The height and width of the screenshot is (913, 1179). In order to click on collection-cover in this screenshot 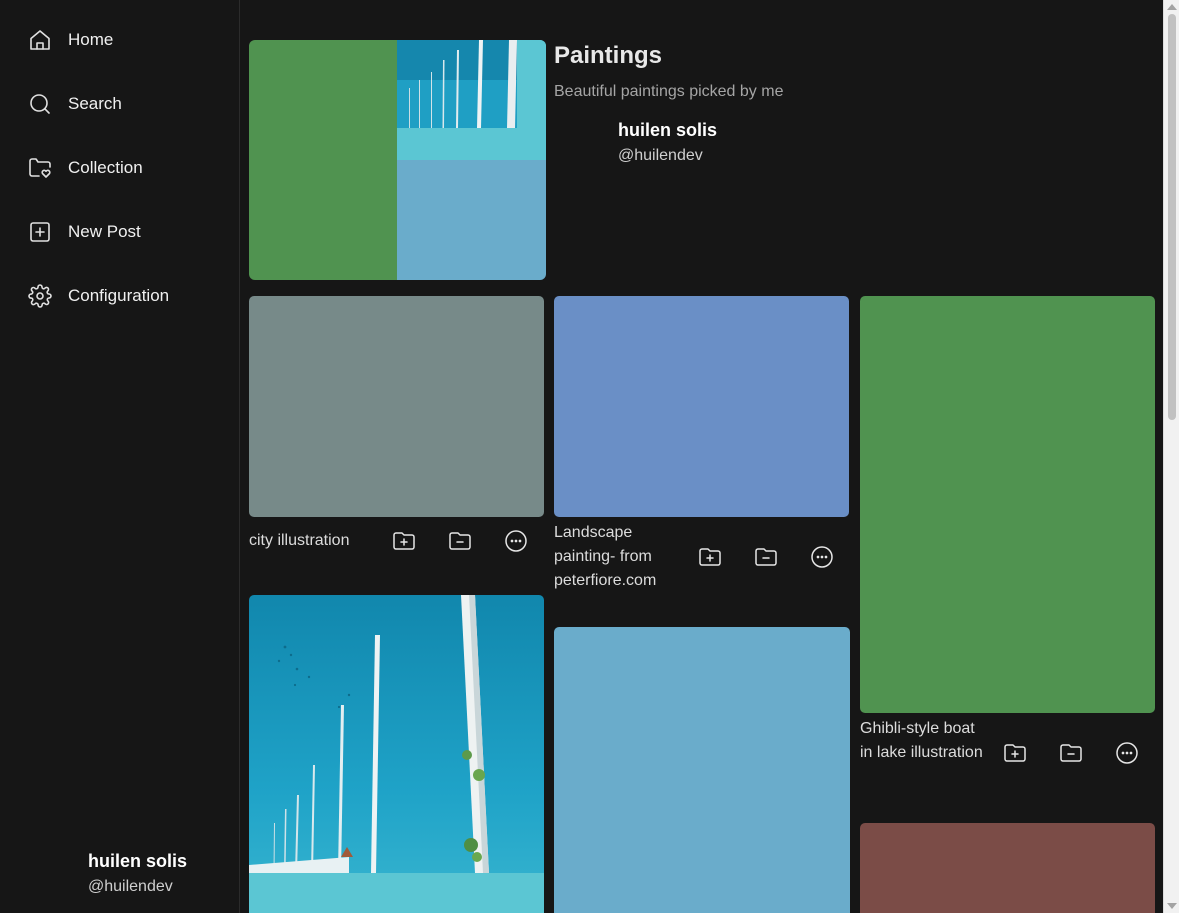, I will do `click(397, 160)`.